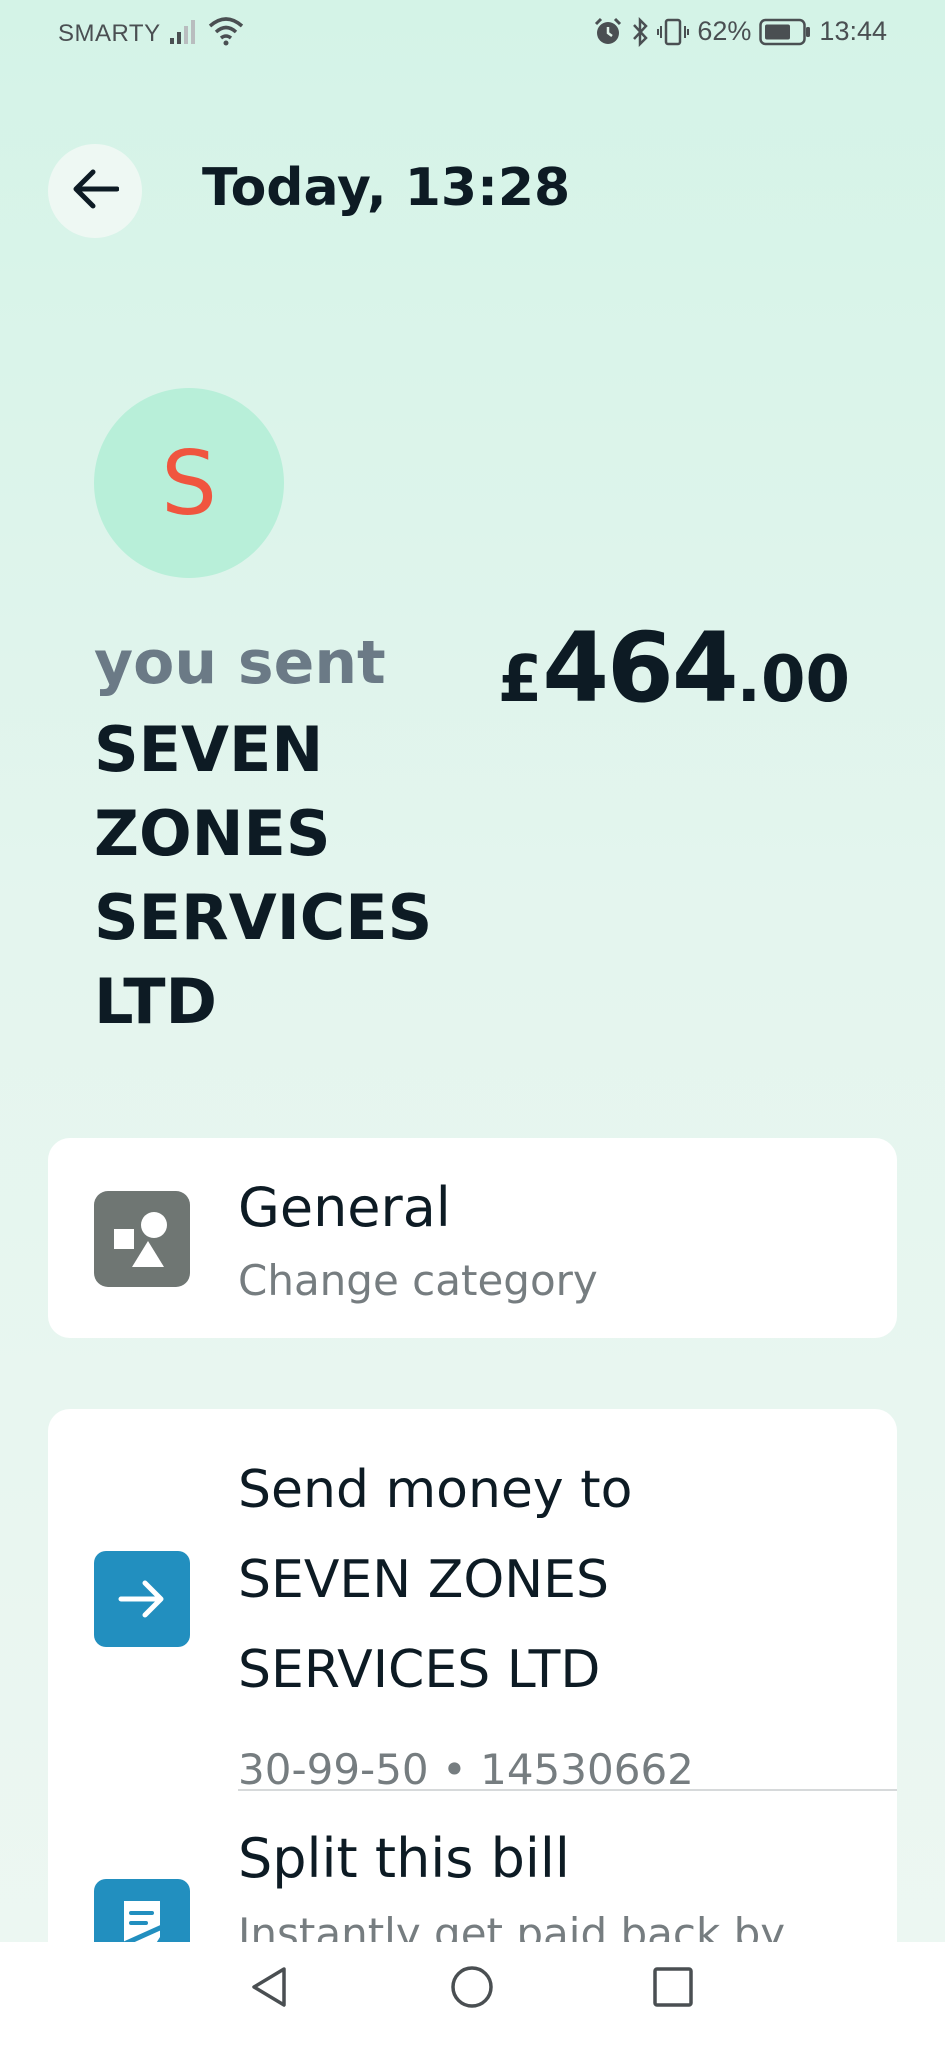  What do you see at coordinates (466, 1769) in the screenshot?
I see `account-details: 30-99-50 • 14530662` at bounding box center [466, 1769].